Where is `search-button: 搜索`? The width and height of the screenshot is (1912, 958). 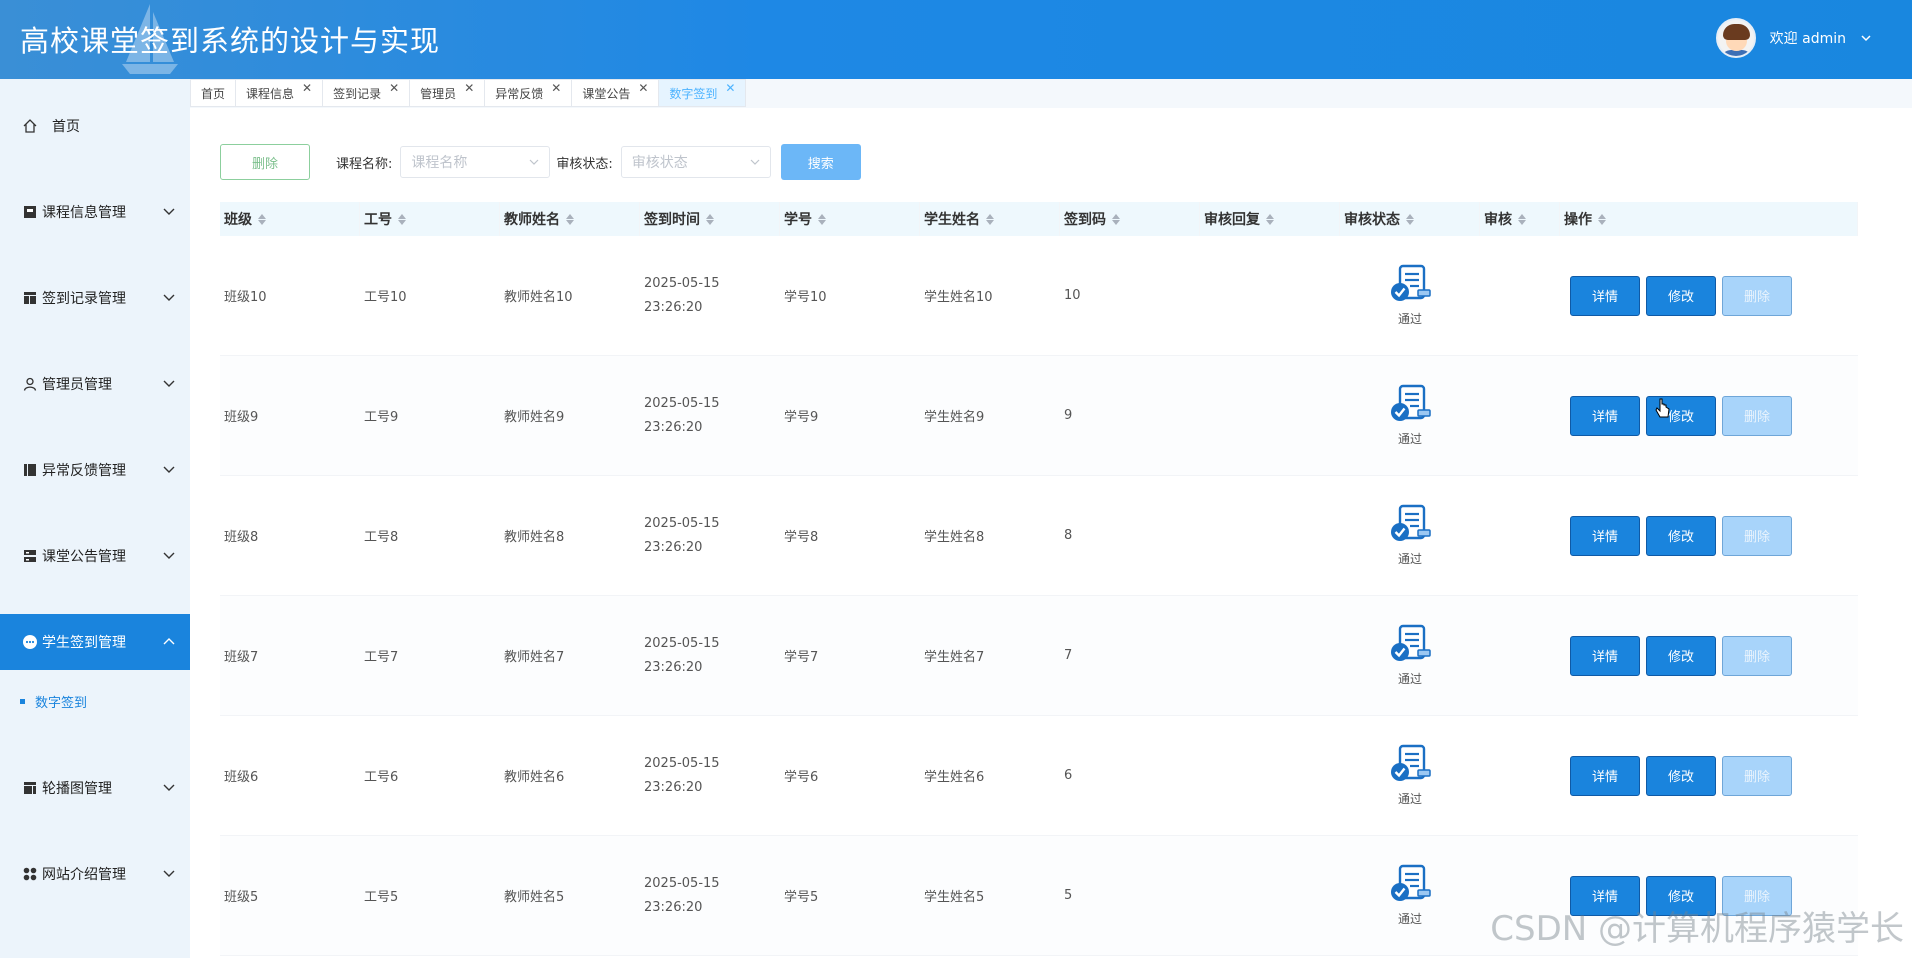
search-button: 搜索 is located at coordinates (820, 162).